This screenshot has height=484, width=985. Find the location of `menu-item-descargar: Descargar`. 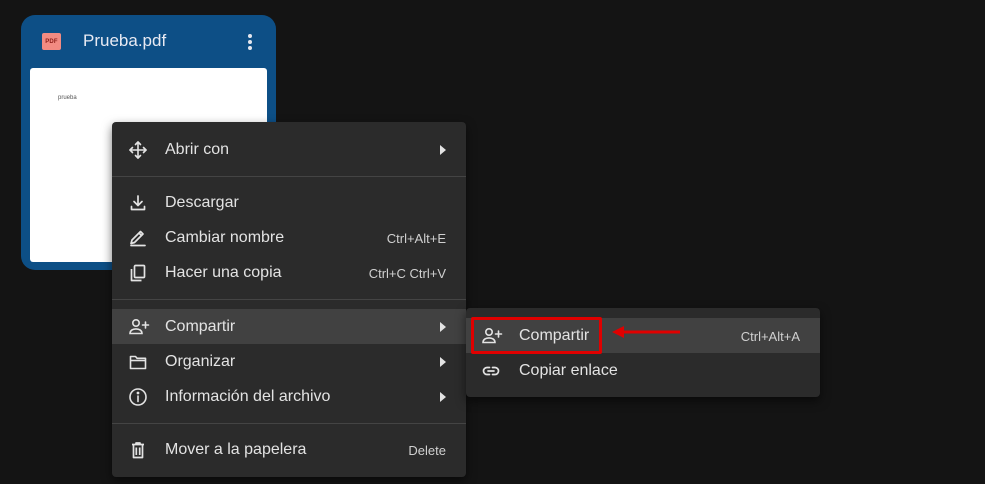

menu-item-descargar: Descargar is located at coordinates (289, 202).